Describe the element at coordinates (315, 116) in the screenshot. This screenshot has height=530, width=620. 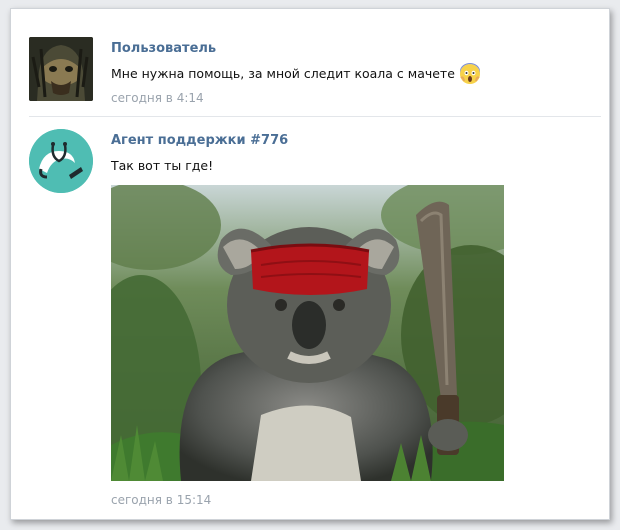
I see `message-divider` at that location.